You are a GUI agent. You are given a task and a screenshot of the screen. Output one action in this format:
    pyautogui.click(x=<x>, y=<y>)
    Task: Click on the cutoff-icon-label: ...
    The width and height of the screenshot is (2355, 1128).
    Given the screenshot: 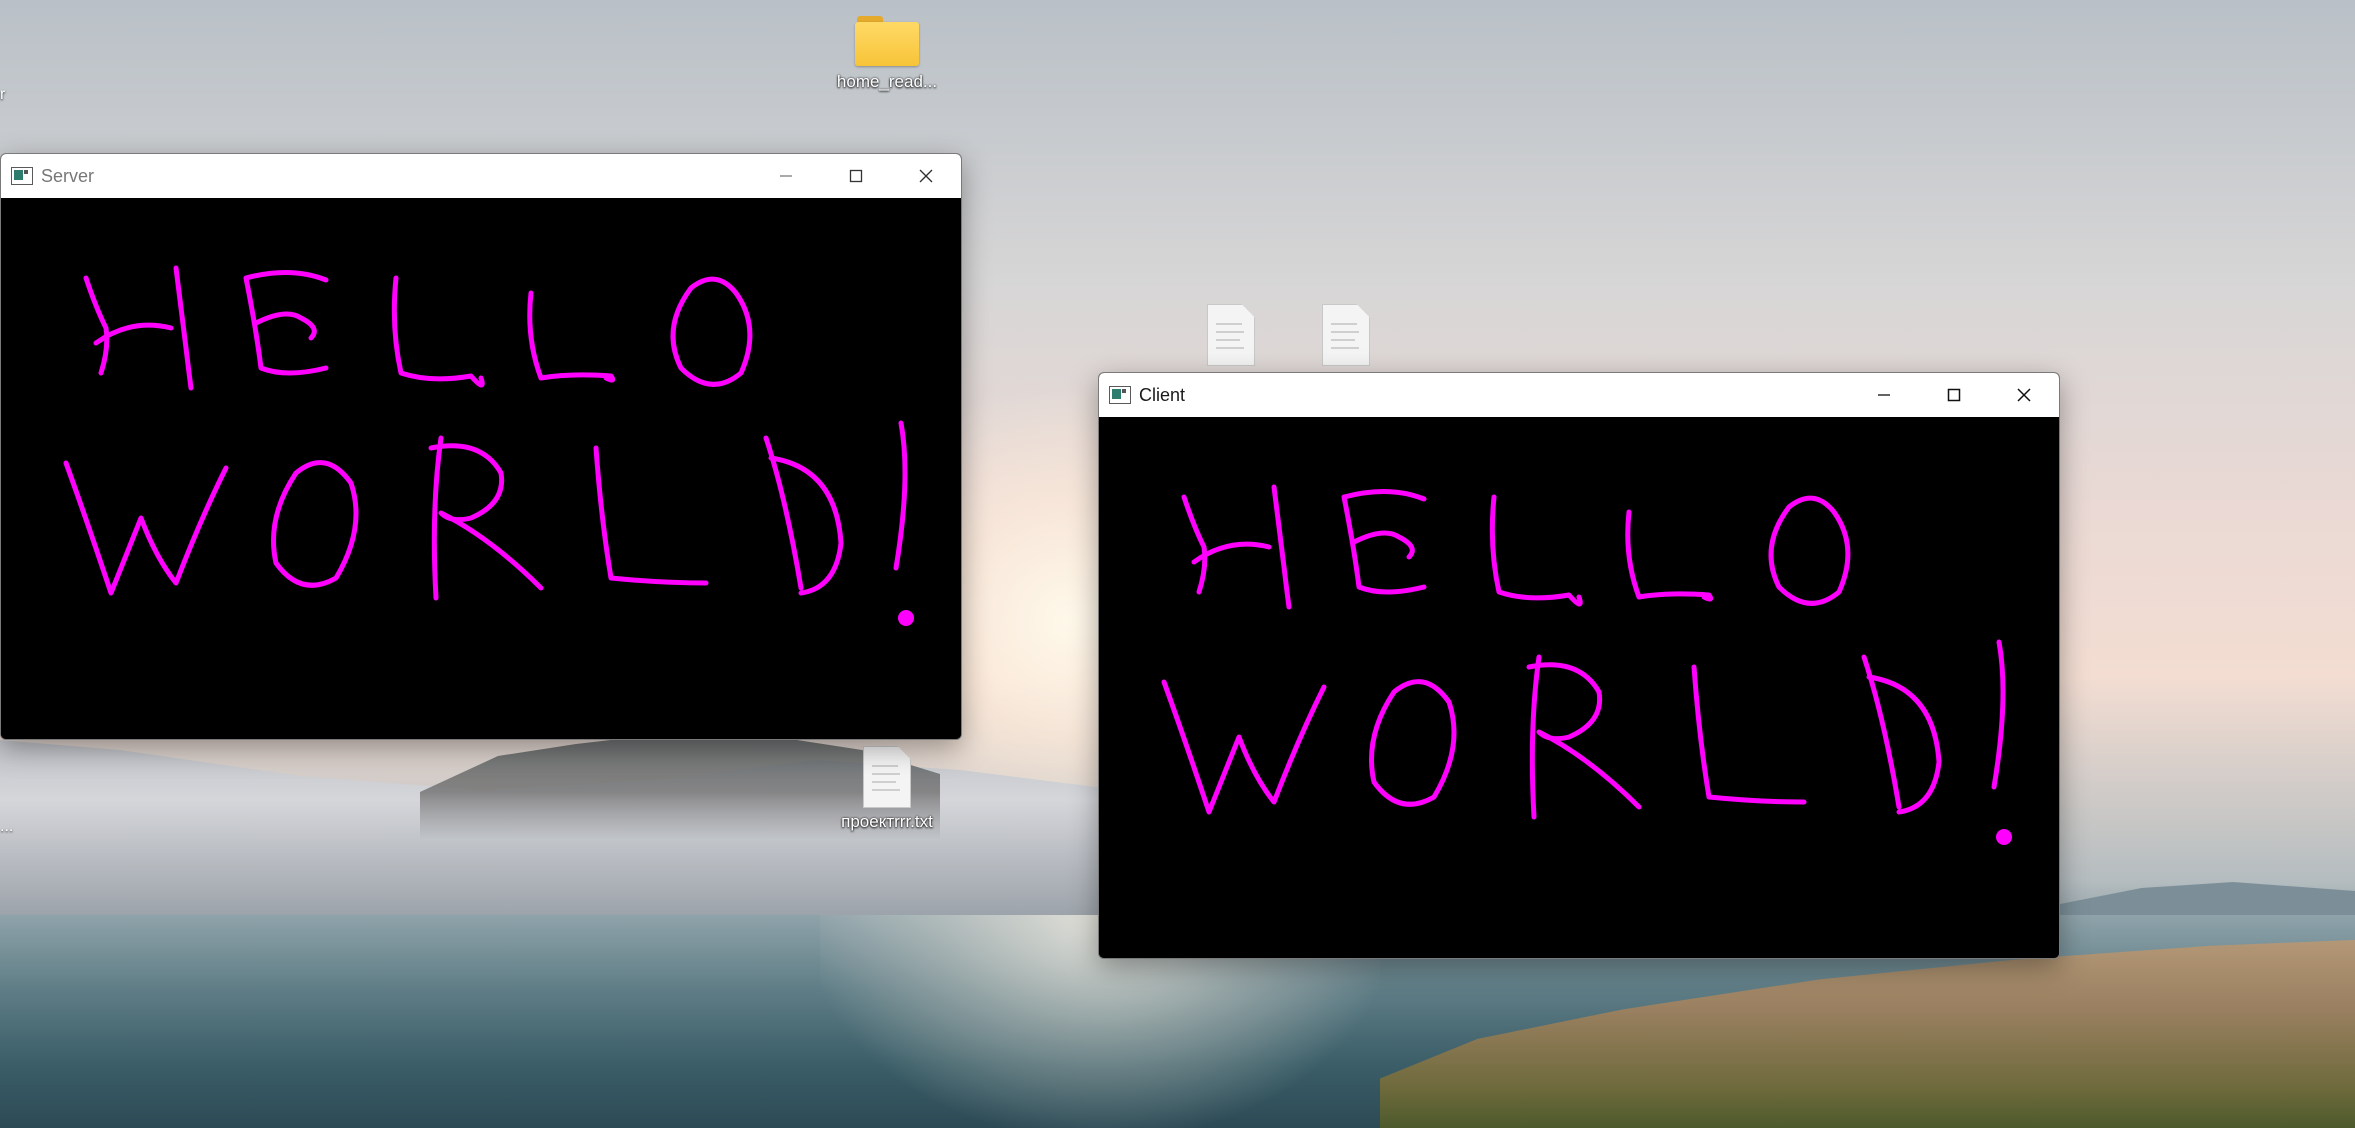 What is the action you would take?
    pyautogui.click(x=6, y=827)
    